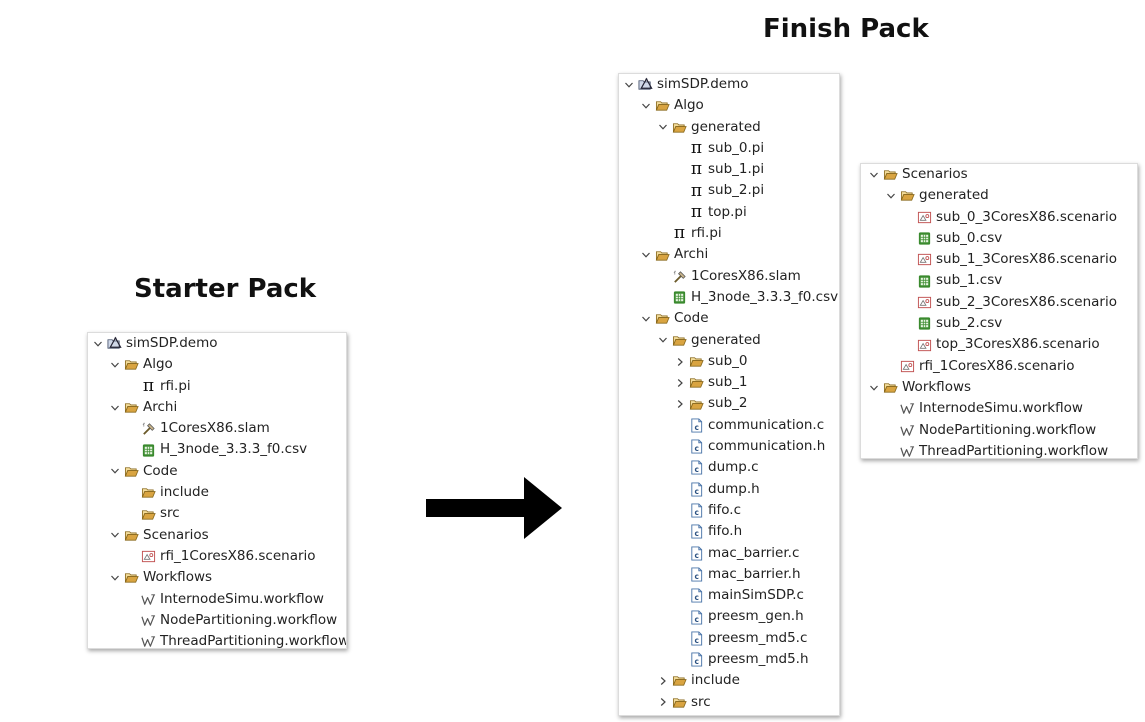  Describe the element at coordinates (729, 531) in the screenshot. I see `tree-item-fifo-h: c fifo.h` at that location.